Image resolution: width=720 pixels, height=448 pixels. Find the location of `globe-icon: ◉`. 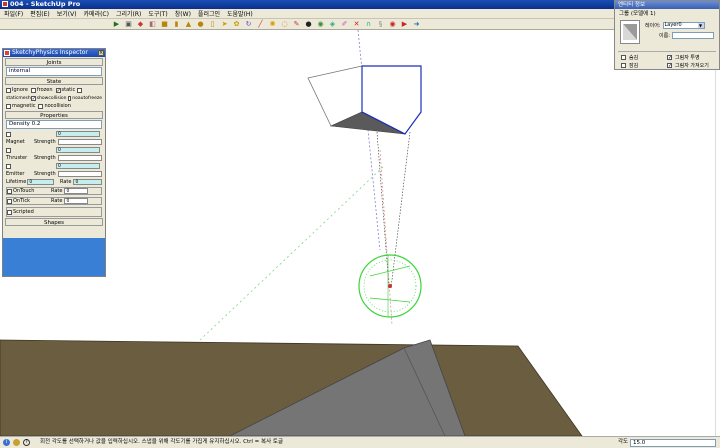

globe-icon: ◉ is located at coordinates (320, 24).